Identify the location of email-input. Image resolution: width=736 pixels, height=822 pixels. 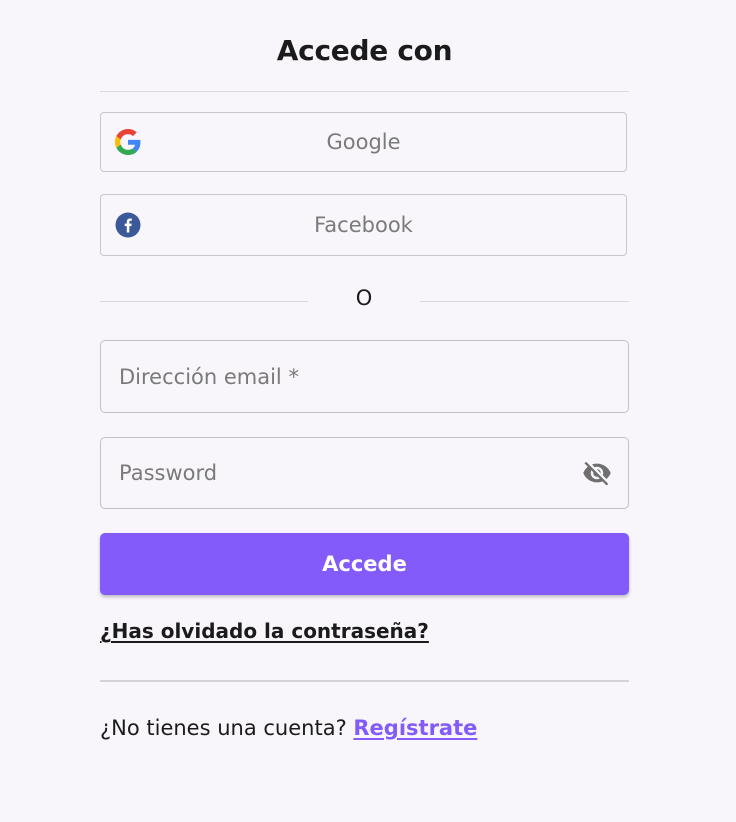
(342, 376).